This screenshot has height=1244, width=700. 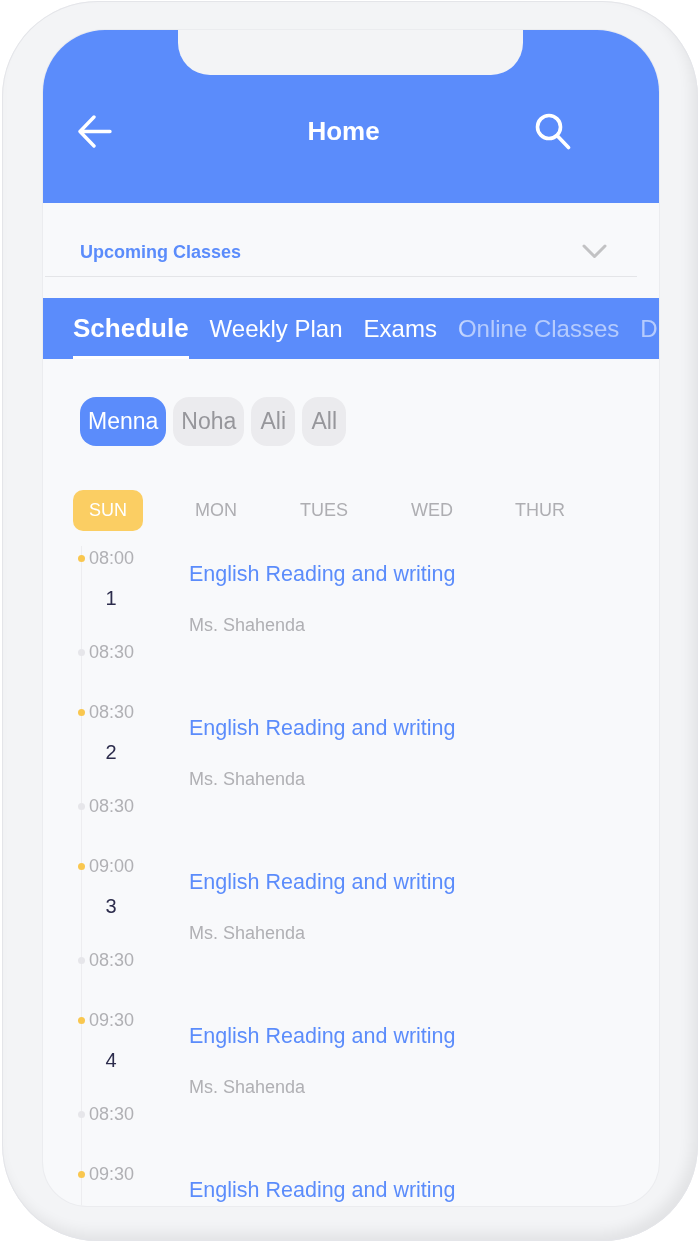 What do you see at coordinates (649, 328) in the screenshot?
I see `tab: D` at bounding box center [649, 328].